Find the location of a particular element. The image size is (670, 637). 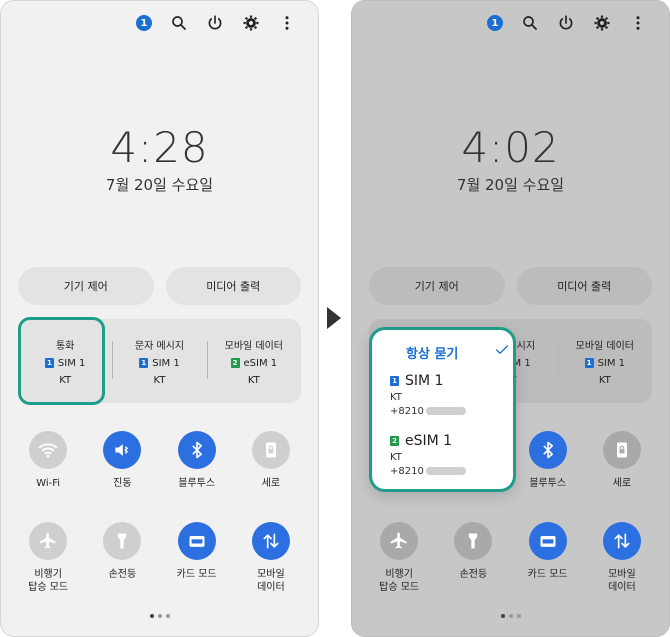

sim1-option-number: +8210 is located at coordinates (428, 412).